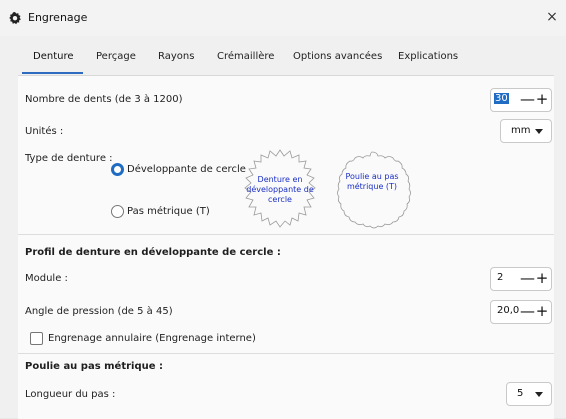 The height and width of the screenshot is (419, 566). What do you see at coordinates (501, 98) in the screenshot?
I see `num-teeth-value: 30` at bounding box center [501, 98].